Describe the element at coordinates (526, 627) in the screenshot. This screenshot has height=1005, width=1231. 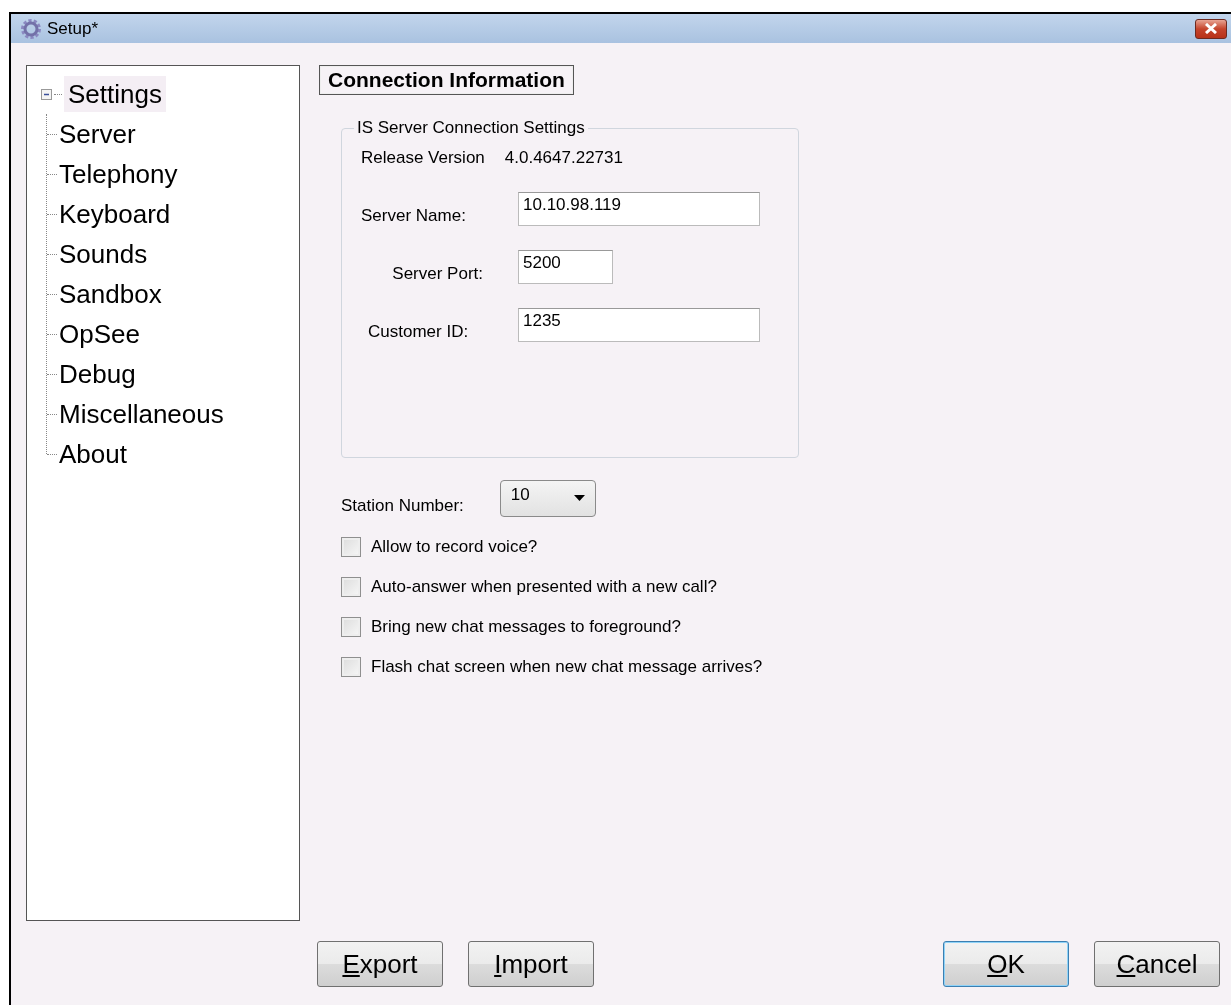
I see `checkbox-label: Bring new chat messages to foreground?` at that location.